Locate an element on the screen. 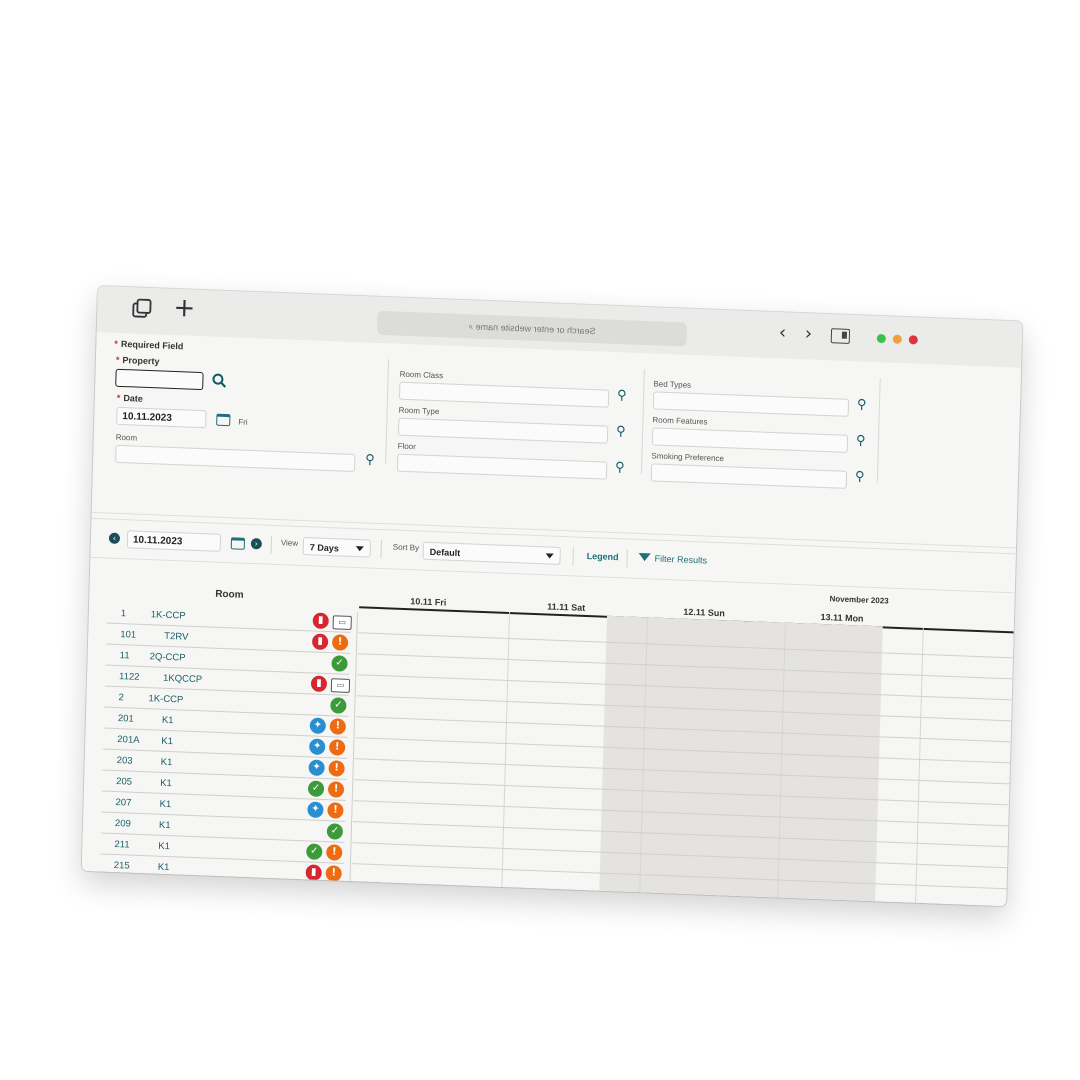  required-field-note: * Required Field is located at coordinates (149, 345).